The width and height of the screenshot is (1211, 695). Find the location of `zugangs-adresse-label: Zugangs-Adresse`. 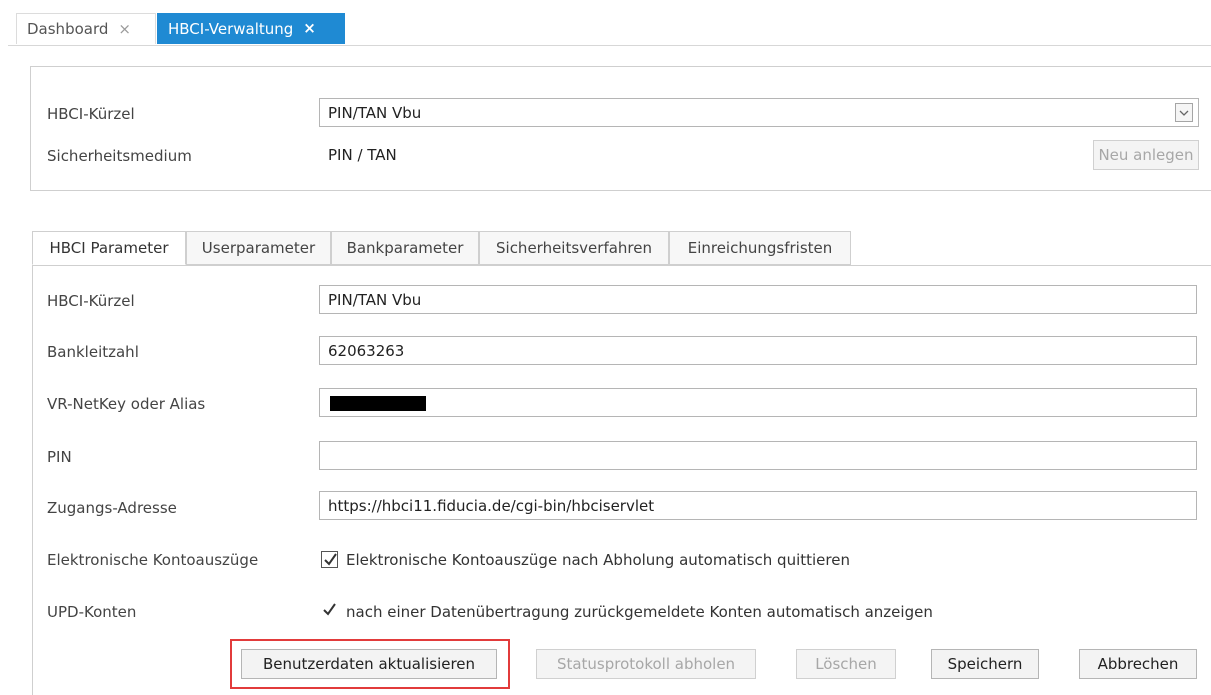

zugangs-adresse-label: Zugangs-Adresse is located at coordinates (112, 508).